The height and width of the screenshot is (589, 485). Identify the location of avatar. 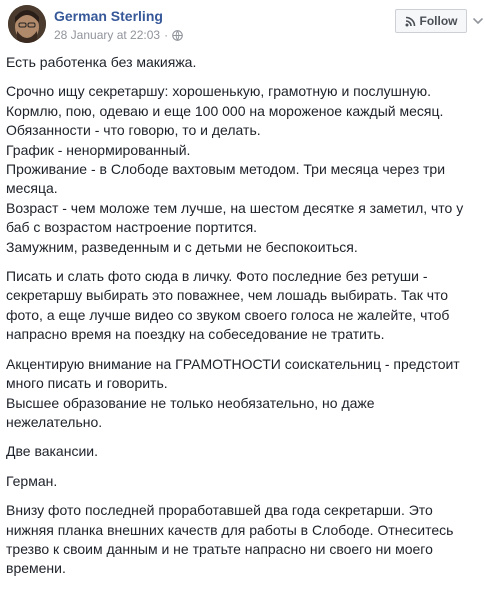
(27, 24).